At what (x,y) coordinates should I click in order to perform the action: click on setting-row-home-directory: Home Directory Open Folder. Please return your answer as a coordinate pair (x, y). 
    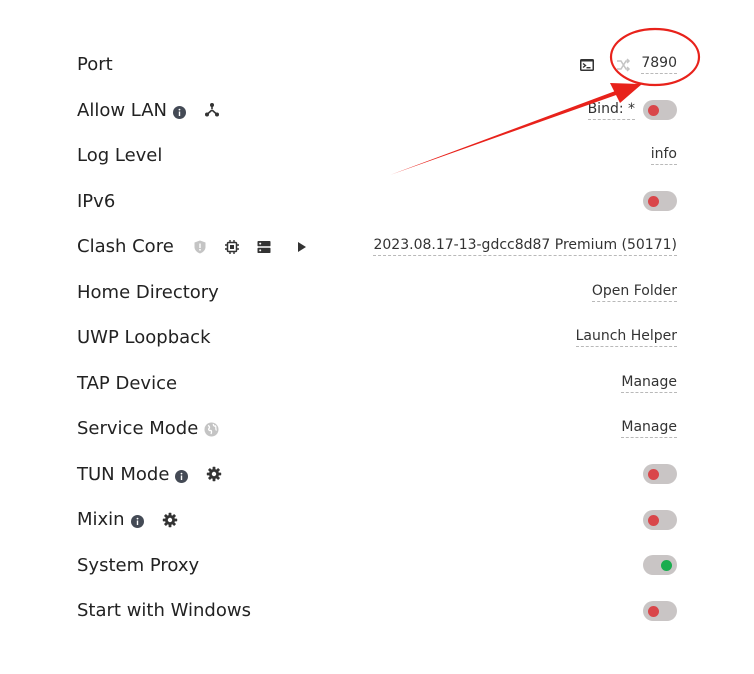
    Looking at the image, I should click on (377, 293).